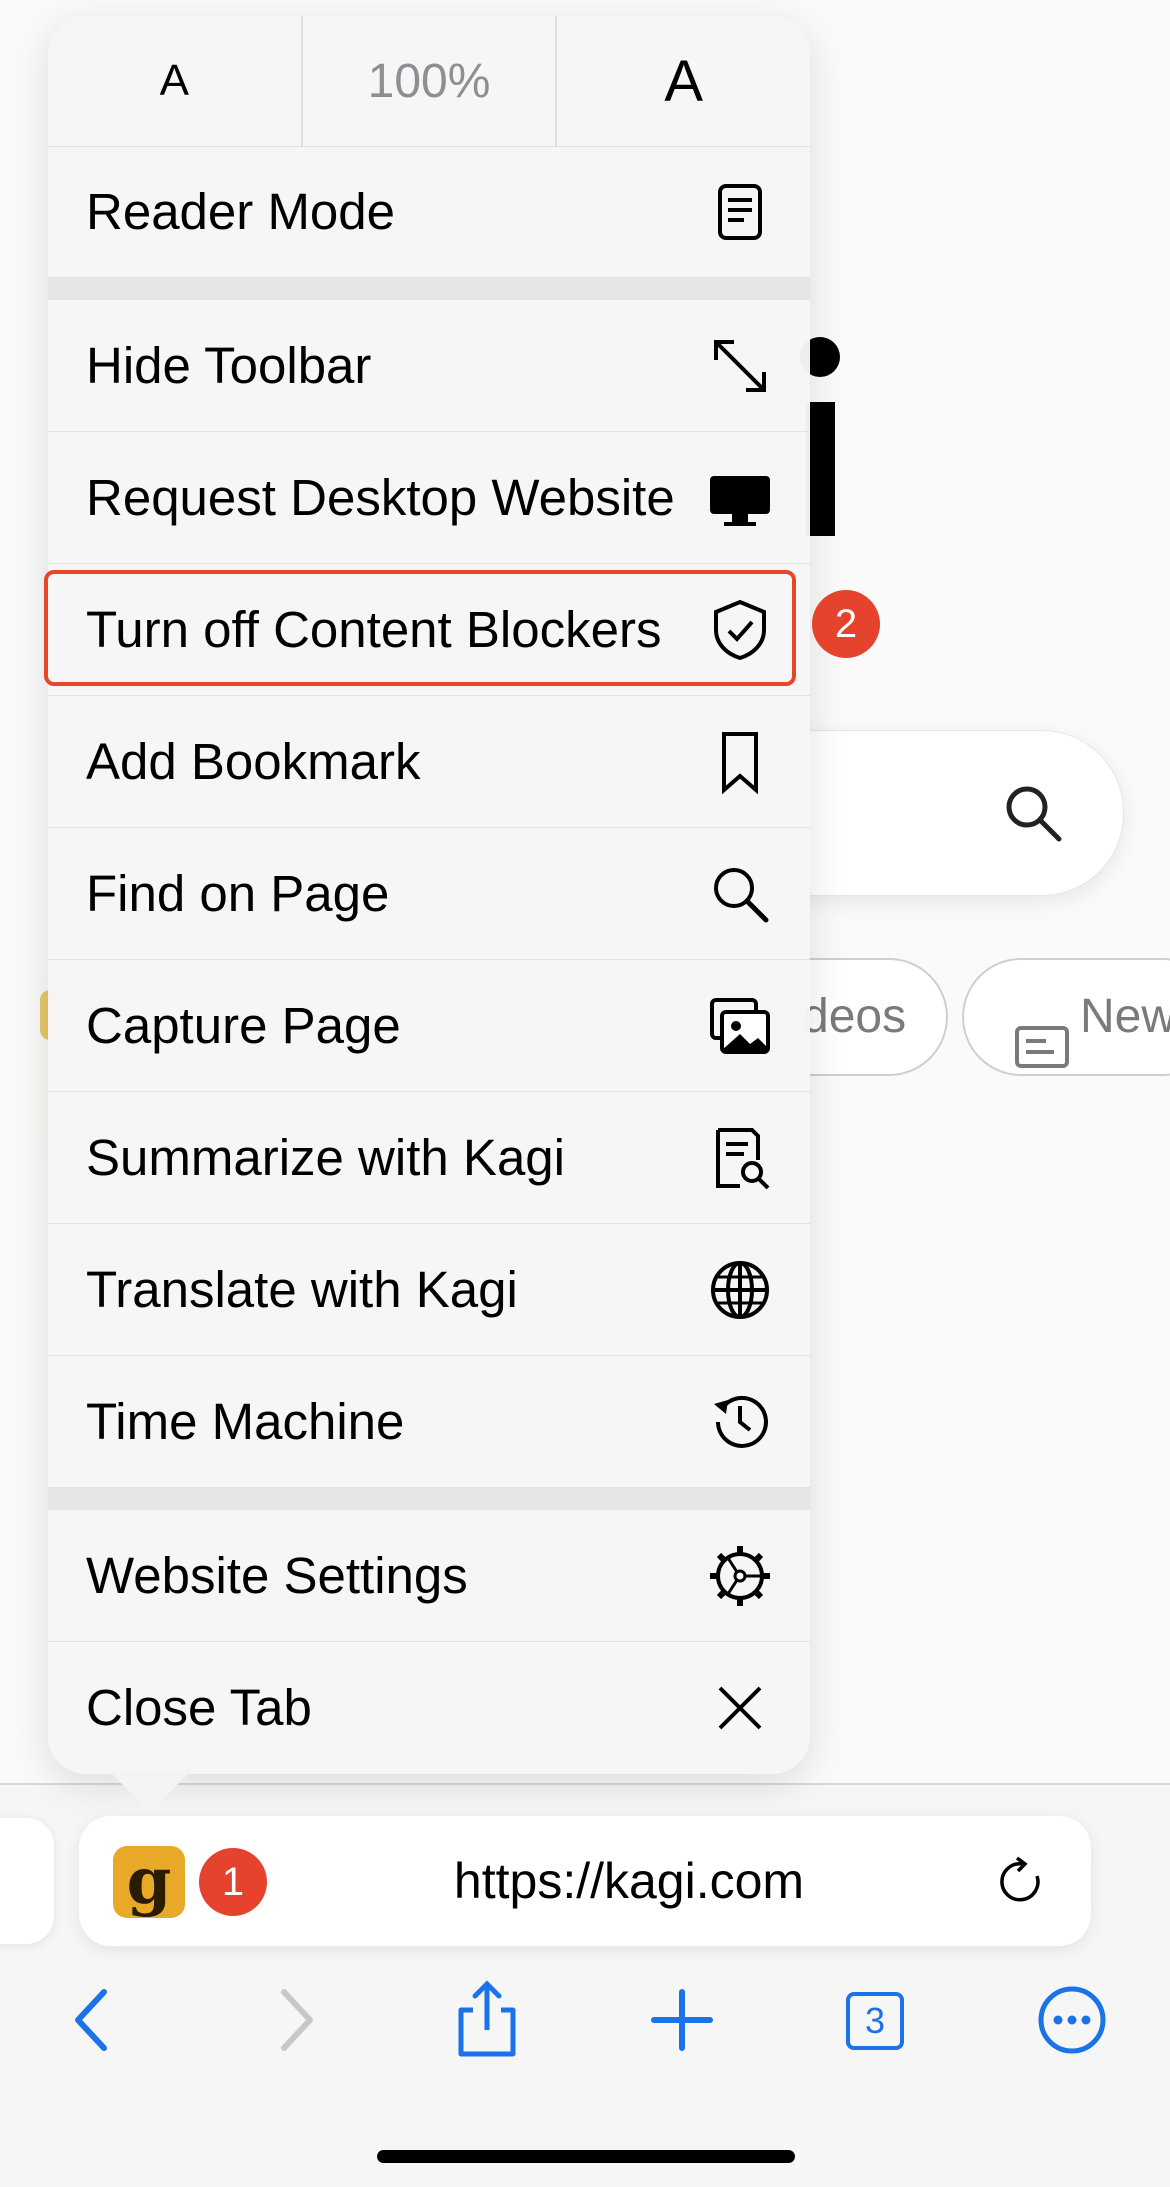 The height and width of the screenshot is (2187, 1170). Describe the element at coordinates (740, 366) in the screenshot. I see `expand-arrows-icon` at that location.